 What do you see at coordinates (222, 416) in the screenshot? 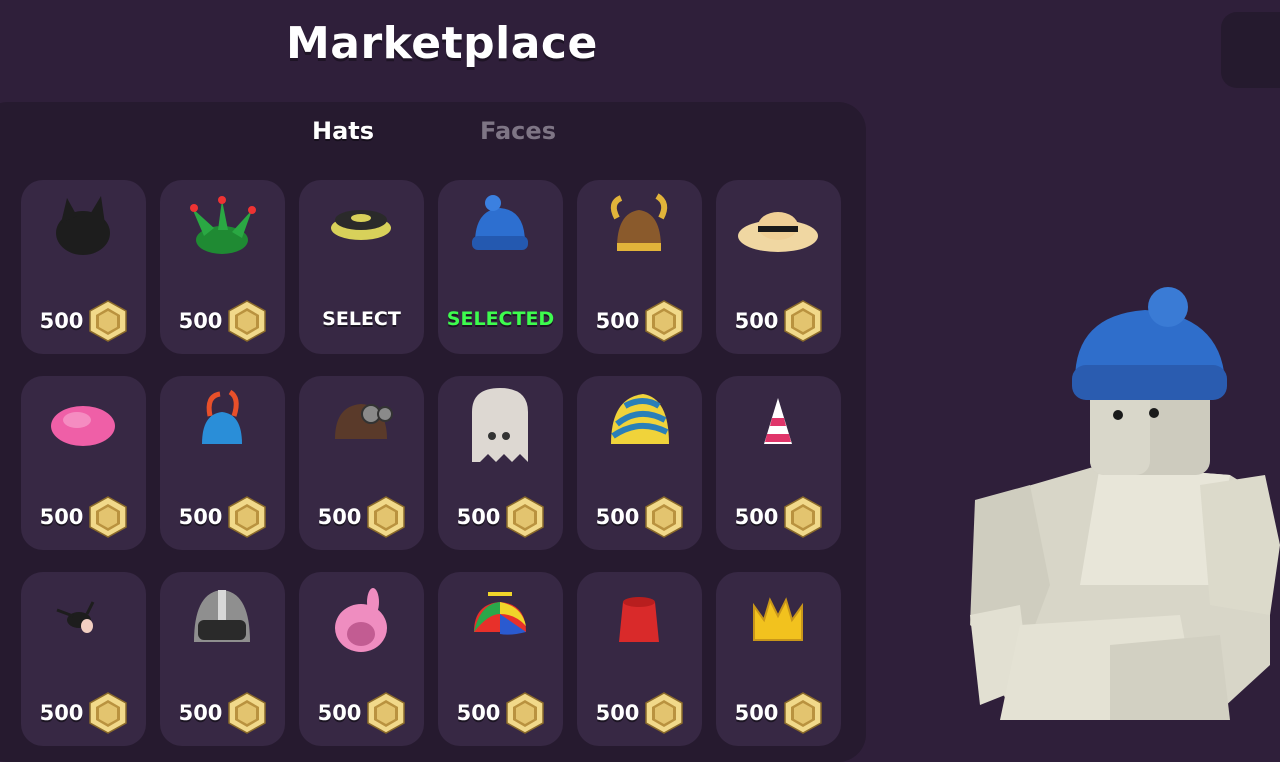
I see `blue-orange-horned-hat-icon` at bounding box center [222, 416].